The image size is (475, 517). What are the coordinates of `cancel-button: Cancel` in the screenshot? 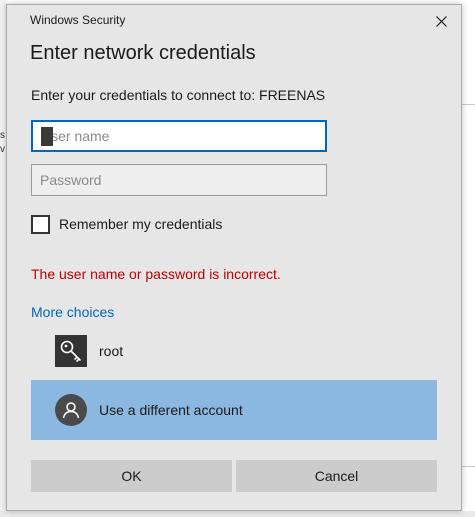 It's located at (336, 476).